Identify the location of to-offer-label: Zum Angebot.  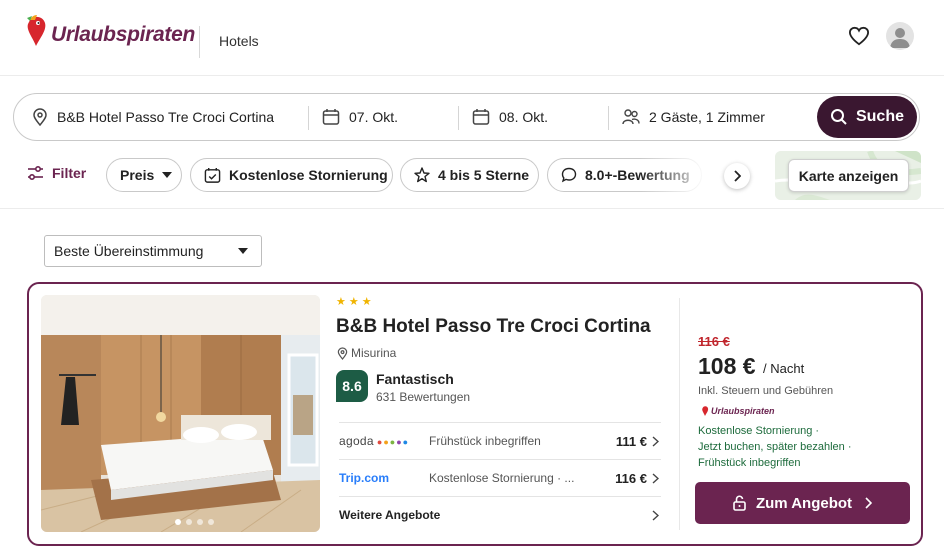
(804, 503).